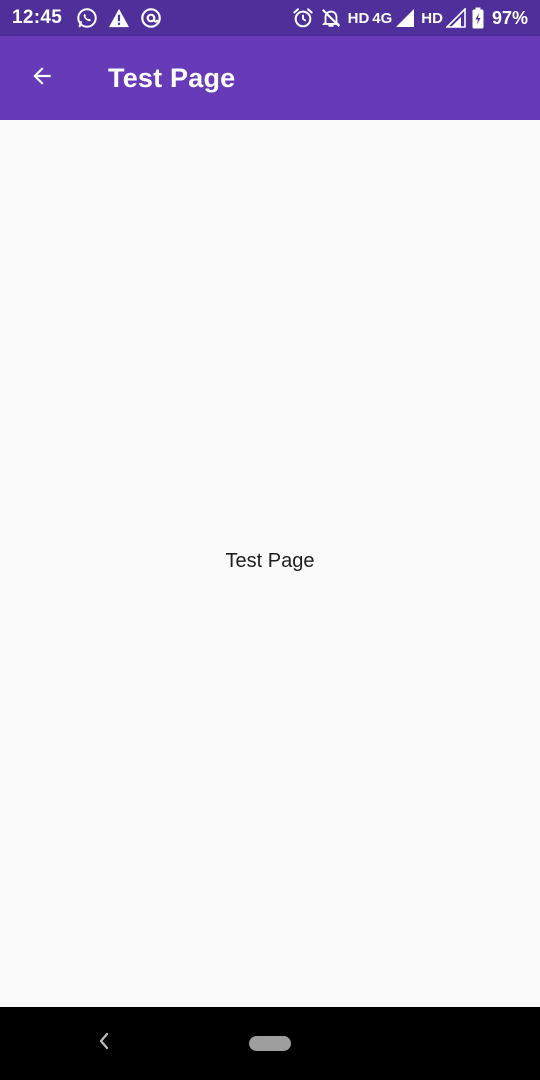 The image size is (540, 1080). Describe the element at coordinates (119, 18) in the screenshot. I see `warning-icon` at that location.